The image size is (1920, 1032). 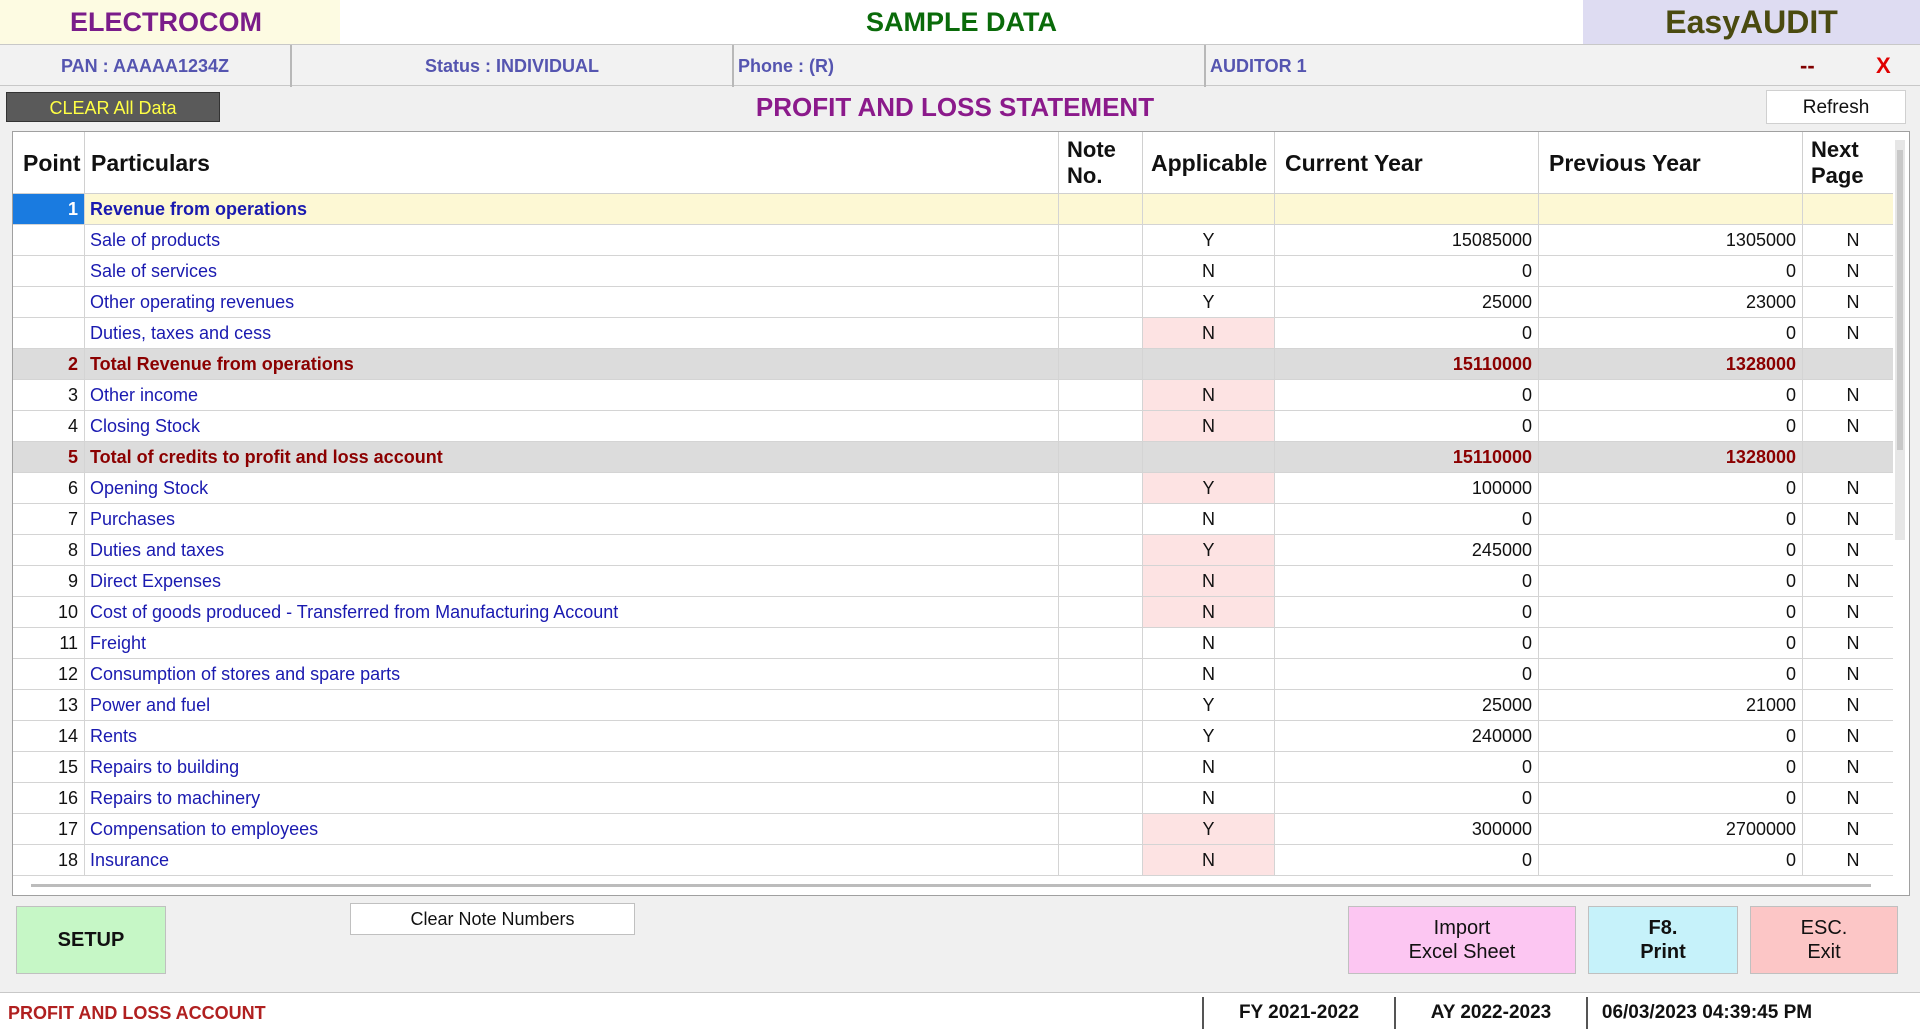 What do you see at coordinates (953, 550) in the screenshot?
I see `table-row: 8 Duties and taxes Y 245000 0 N` at bounding box center [953, 550].